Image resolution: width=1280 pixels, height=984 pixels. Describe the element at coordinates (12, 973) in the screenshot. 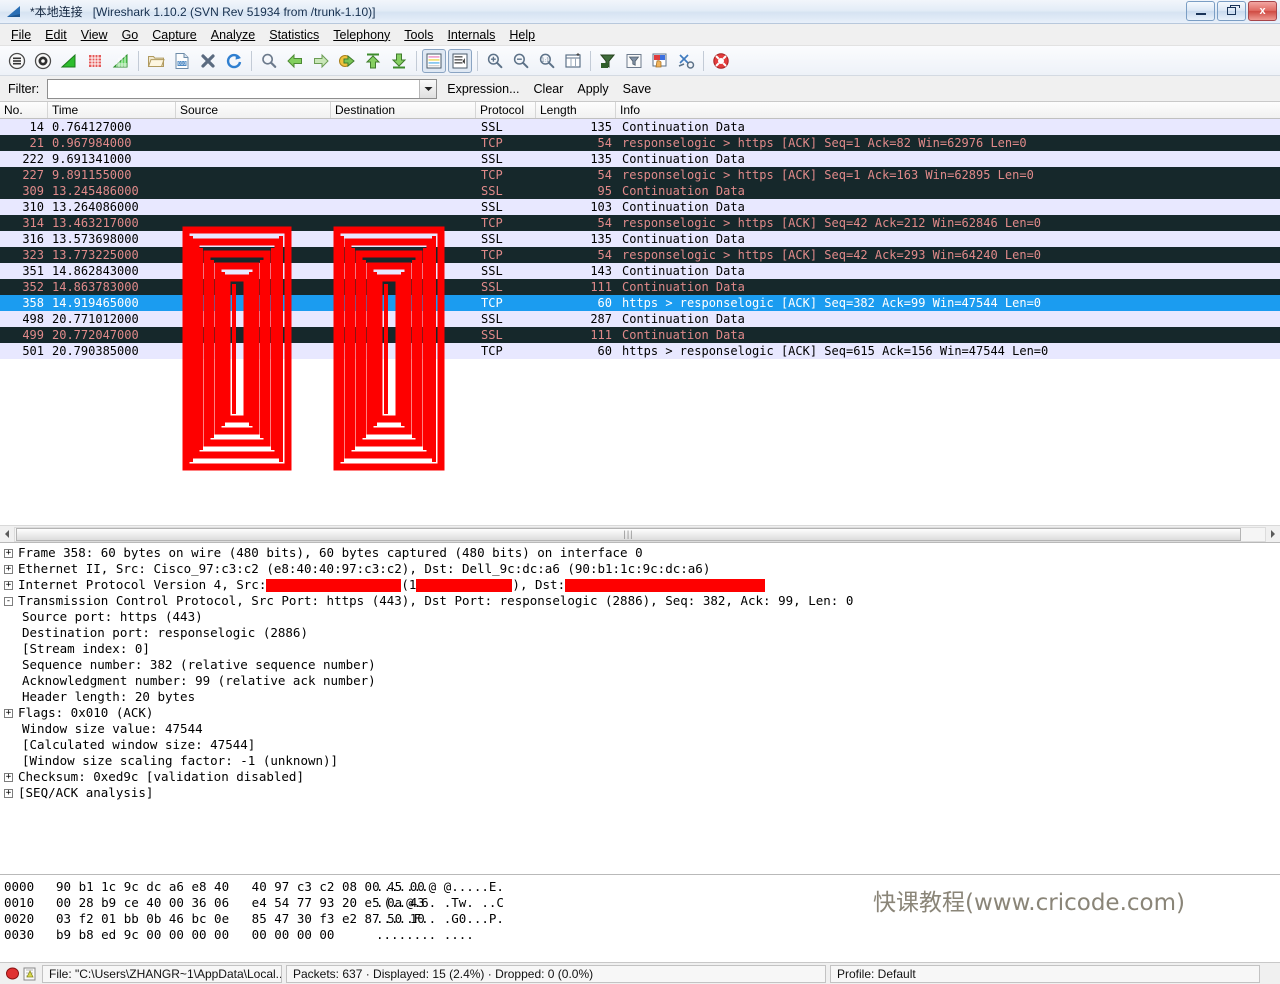

I see `capture-status-icon` at that location.